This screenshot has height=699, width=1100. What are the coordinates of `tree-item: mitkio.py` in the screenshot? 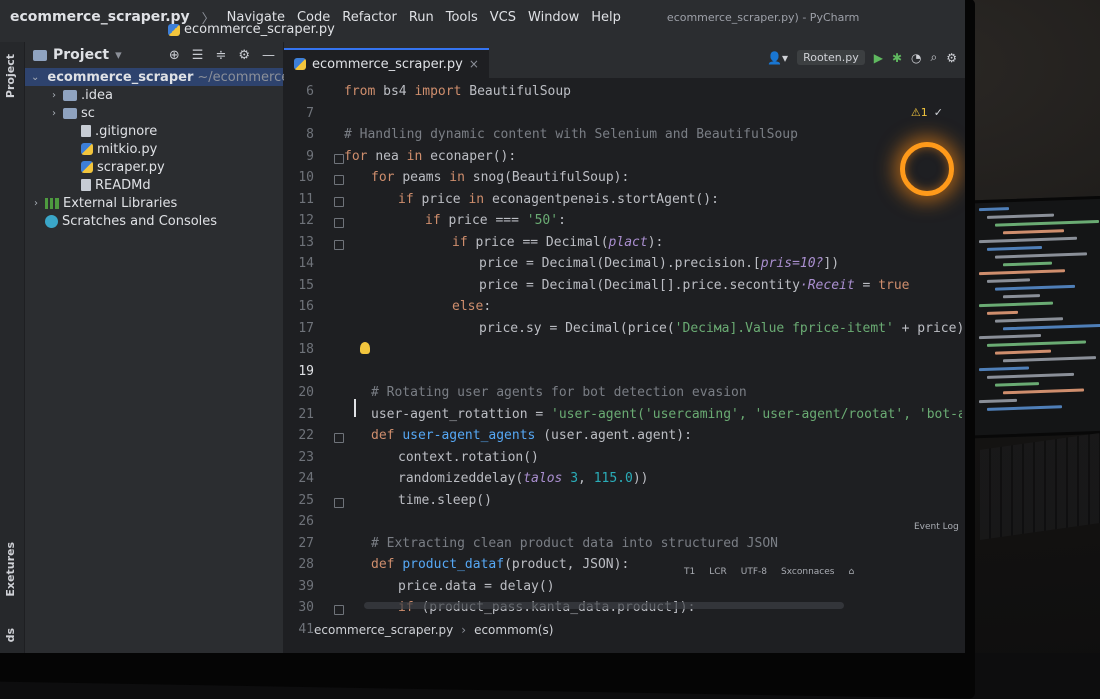 It's located at (154, 149).